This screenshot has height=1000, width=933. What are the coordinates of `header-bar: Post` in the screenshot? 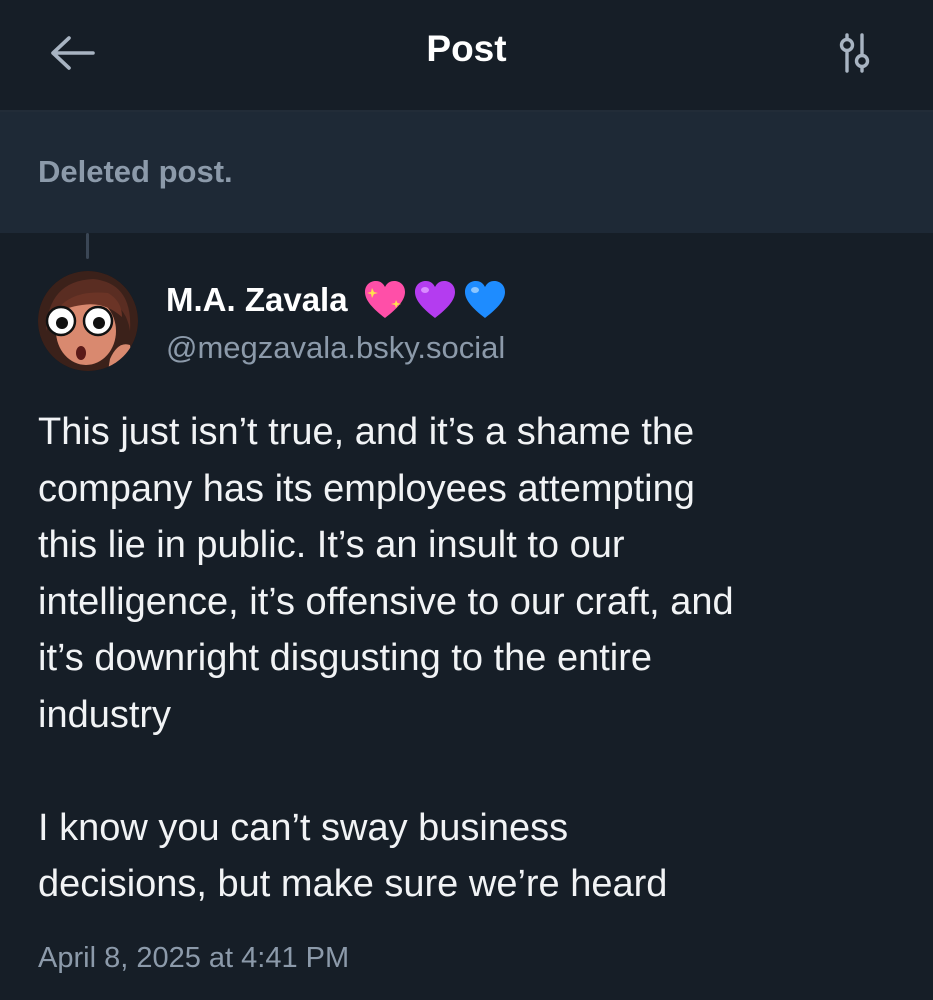 It's located at (466, 56).